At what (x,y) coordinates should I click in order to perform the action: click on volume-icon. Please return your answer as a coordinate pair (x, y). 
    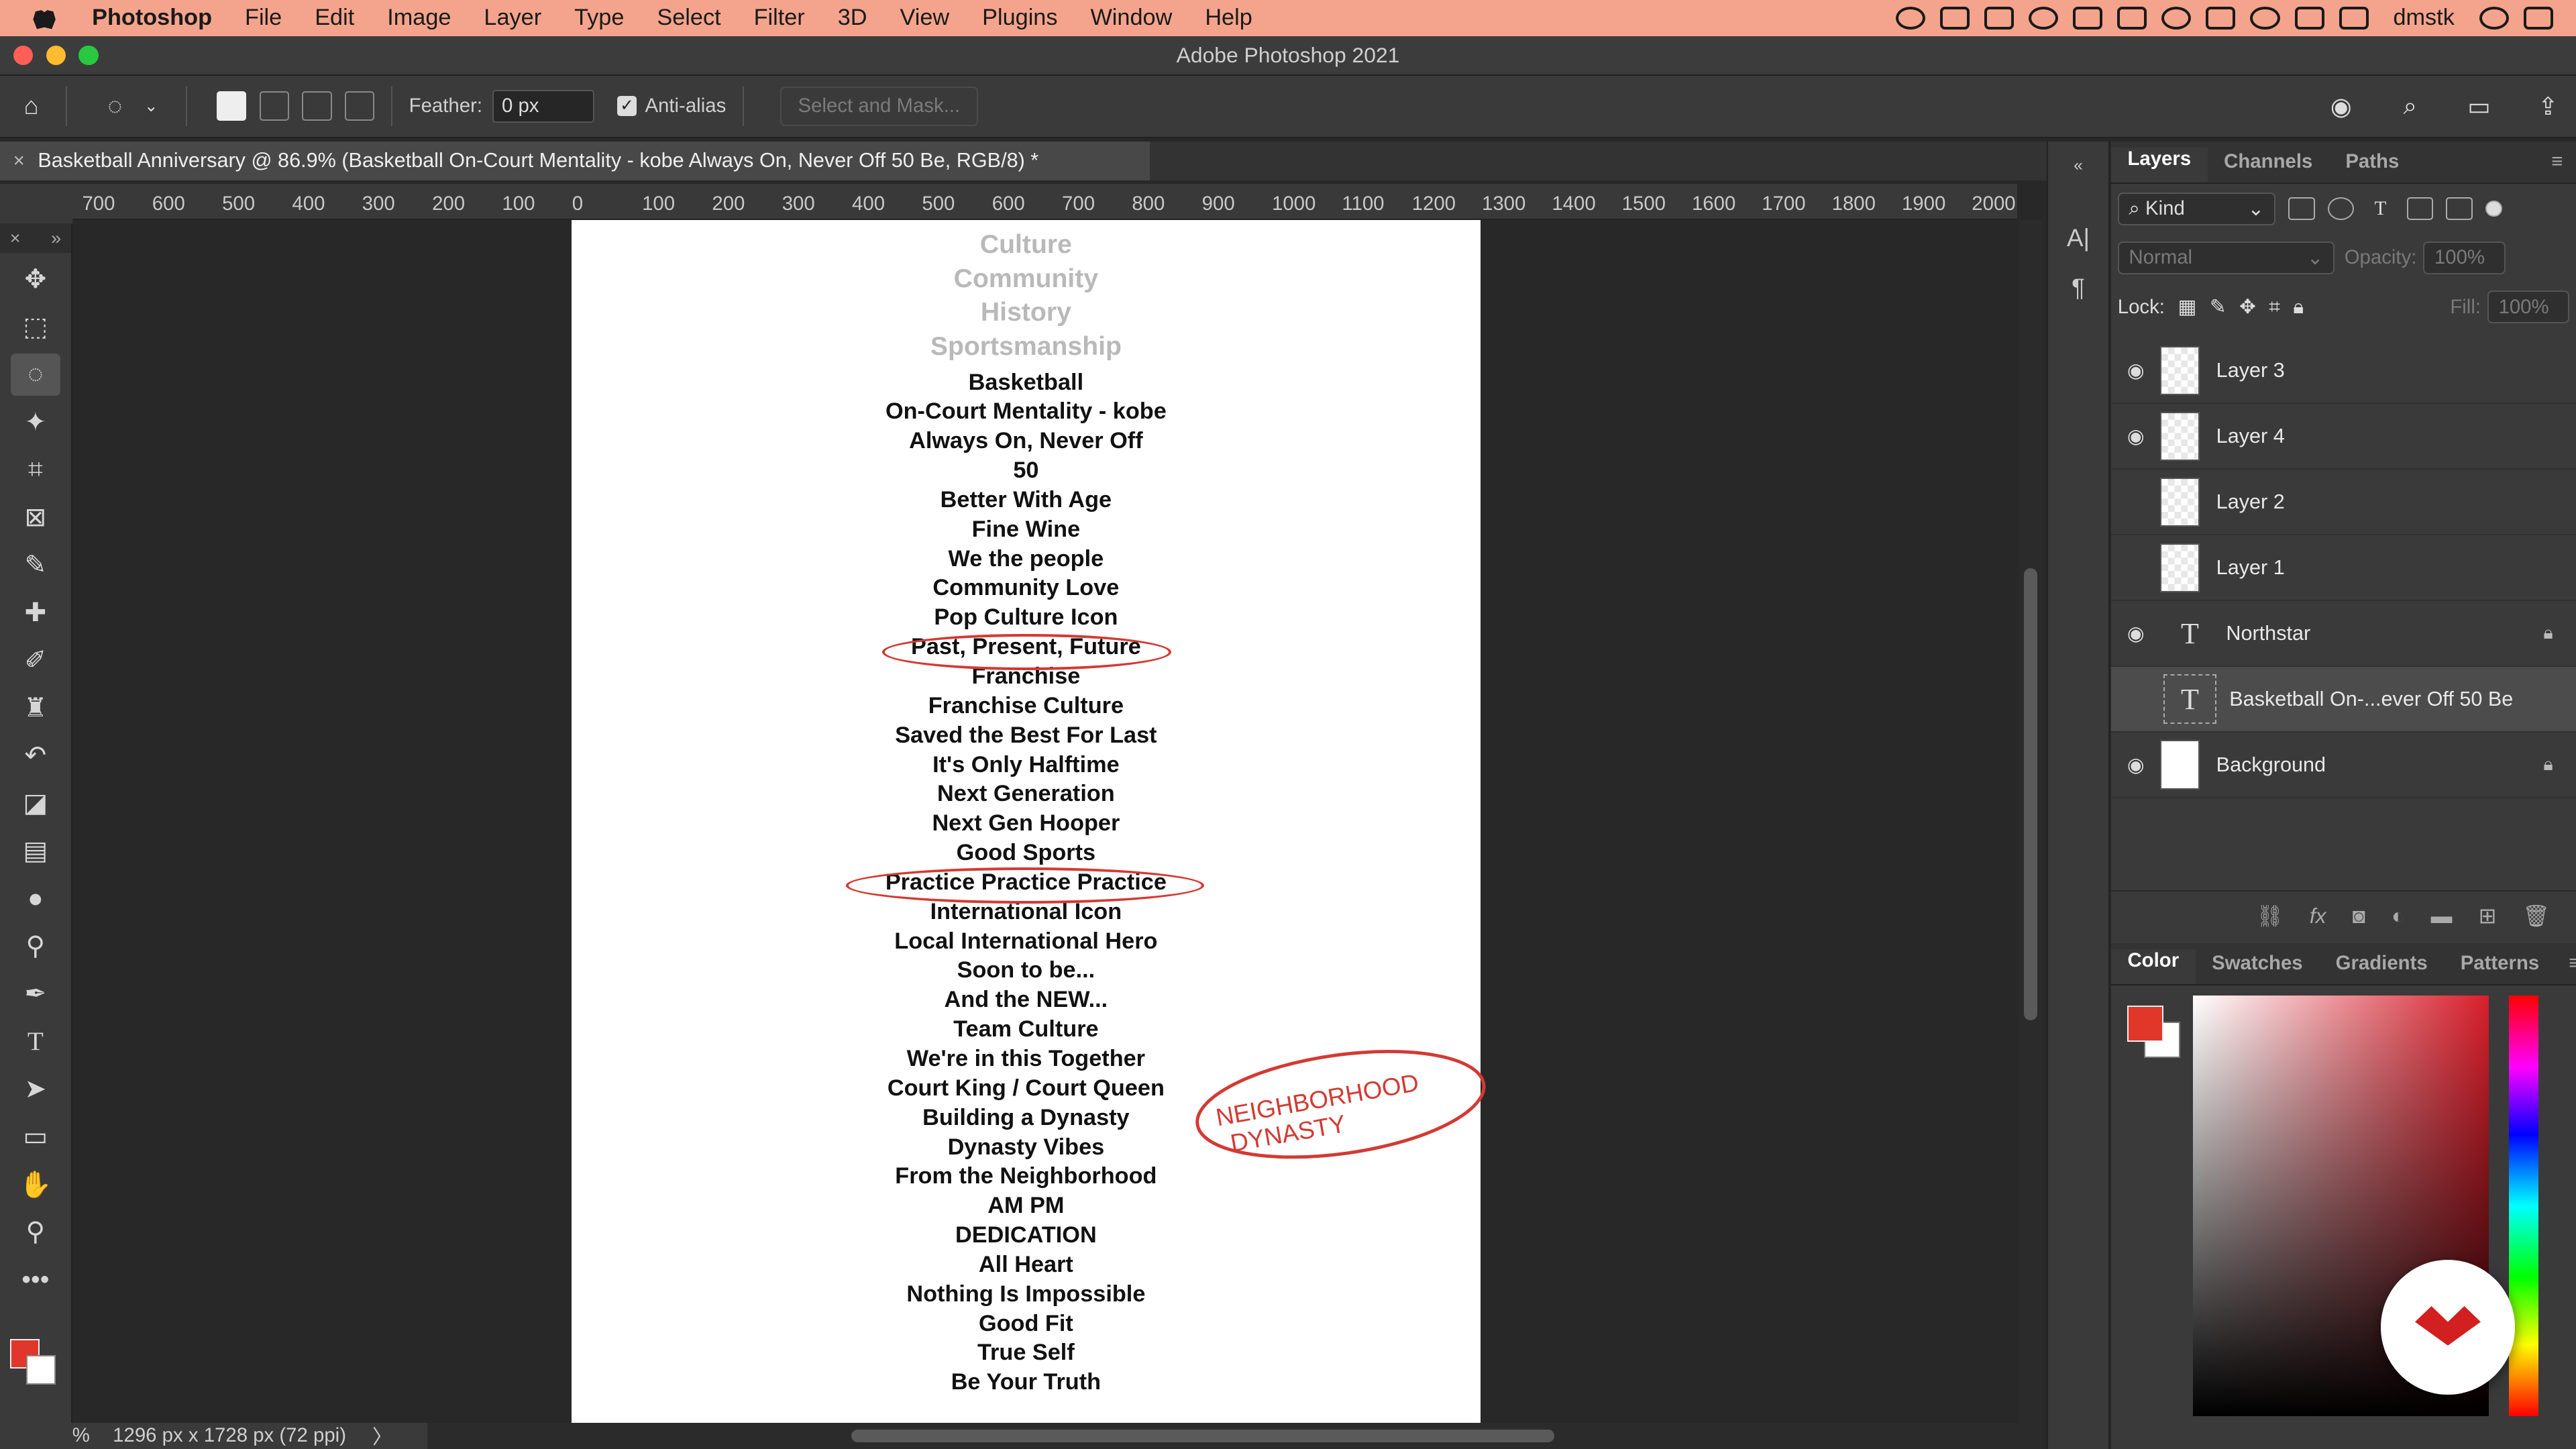
    Looking at the image, I should click on (2309, 18).